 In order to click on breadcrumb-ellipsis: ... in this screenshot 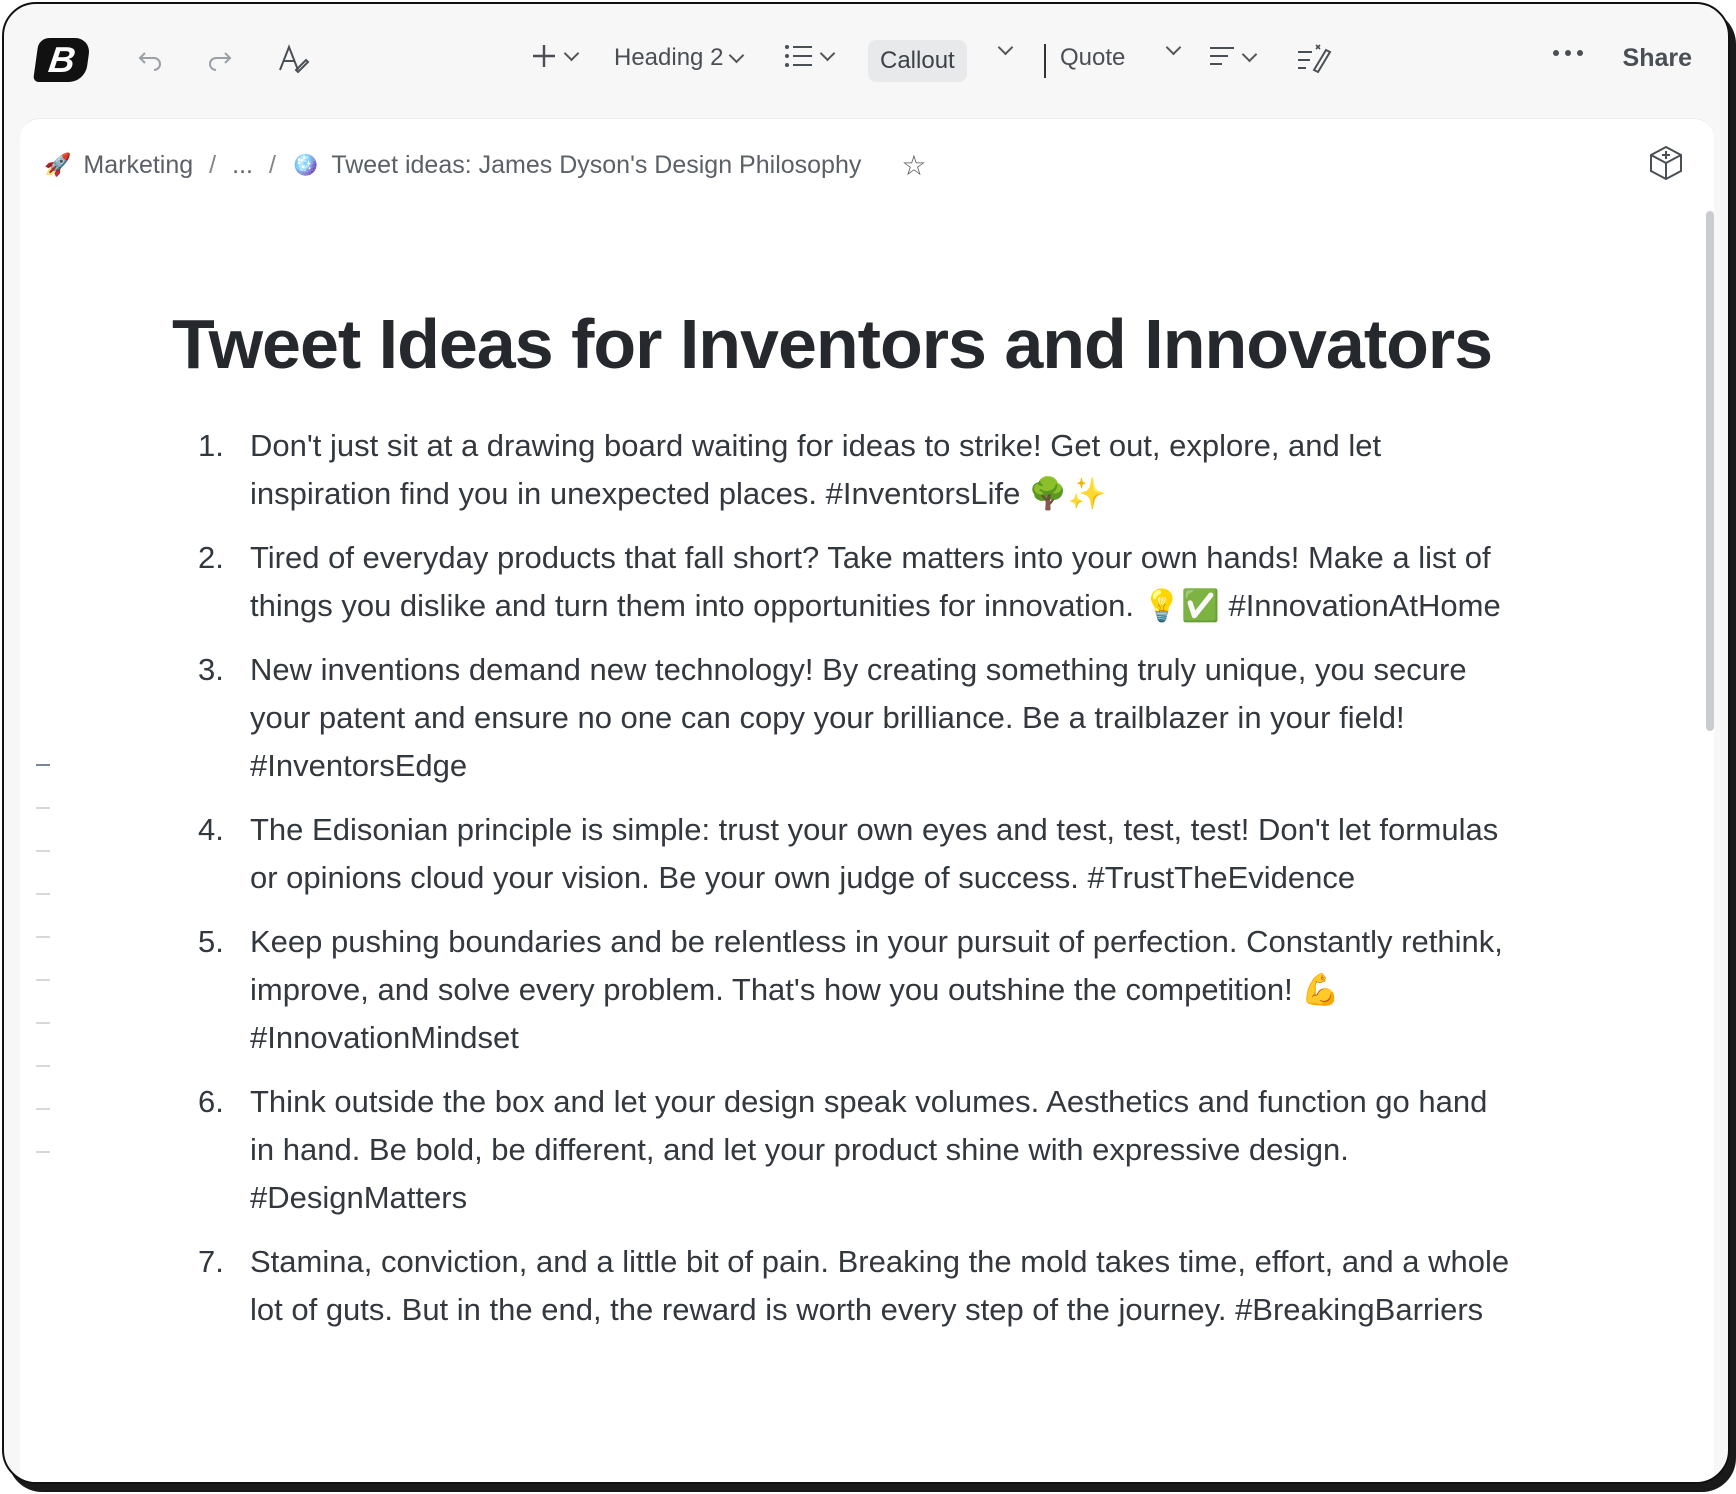, I will do `click(242, 165)`.